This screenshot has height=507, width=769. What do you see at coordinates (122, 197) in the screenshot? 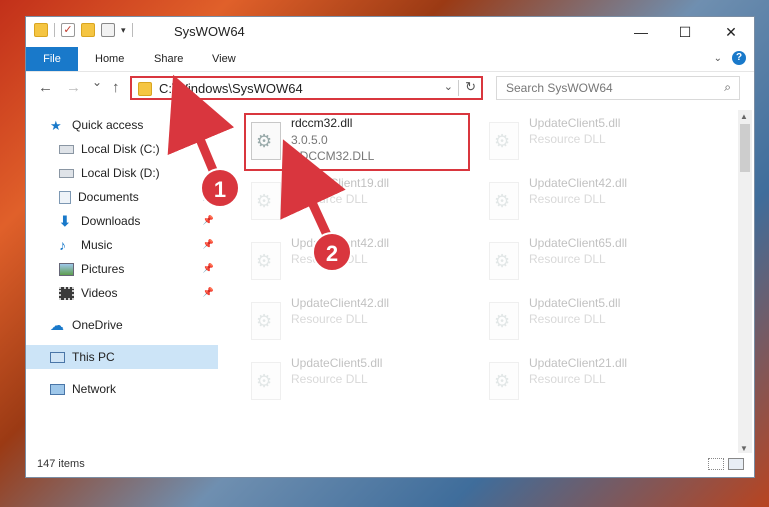
I see `sidebar-item-documents: Documents 📌` at bounding box center [122, 197].